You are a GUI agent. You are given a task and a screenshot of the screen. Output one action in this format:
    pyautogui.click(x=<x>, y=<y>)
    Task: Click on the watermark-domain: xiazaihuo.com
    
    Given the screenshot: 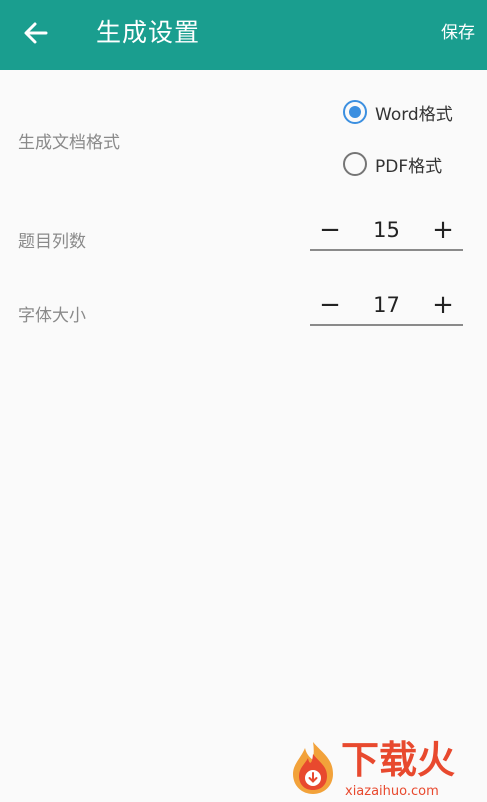 What is the action you would take?
    pyautogui.click(x=392, y=791)
    